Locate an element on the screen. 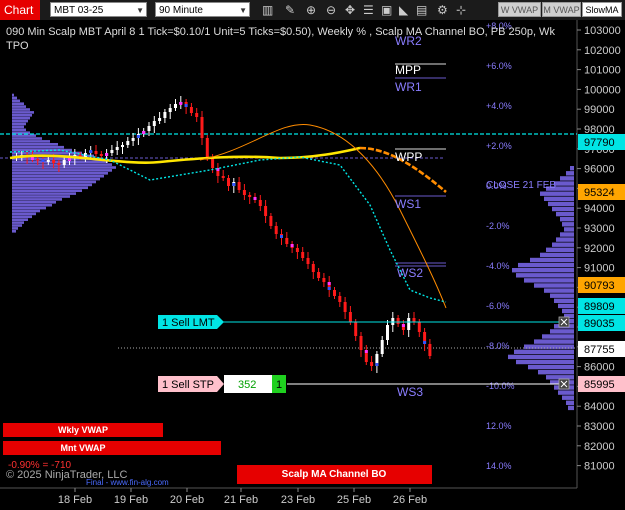 Image resolution: width=625 pixels, height=510 pixels. m-vwap-button: M VWAP is located at coordinates (561, 9).